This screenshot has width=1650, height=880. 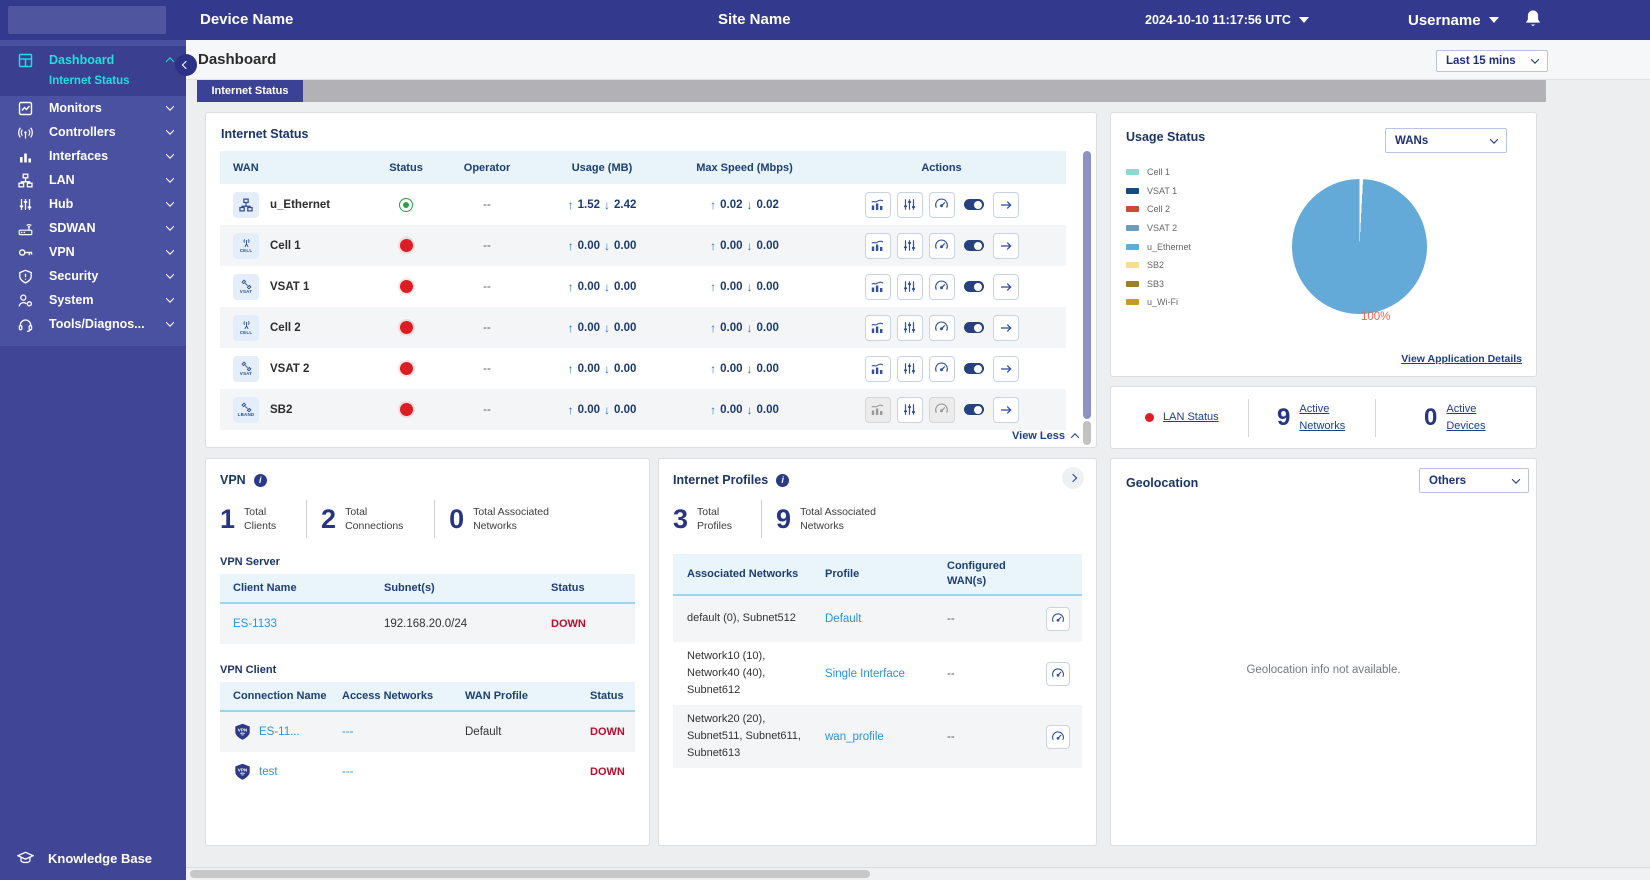 I want to click on vpn-shield-icon: VPN, so click(x=242, y=731).